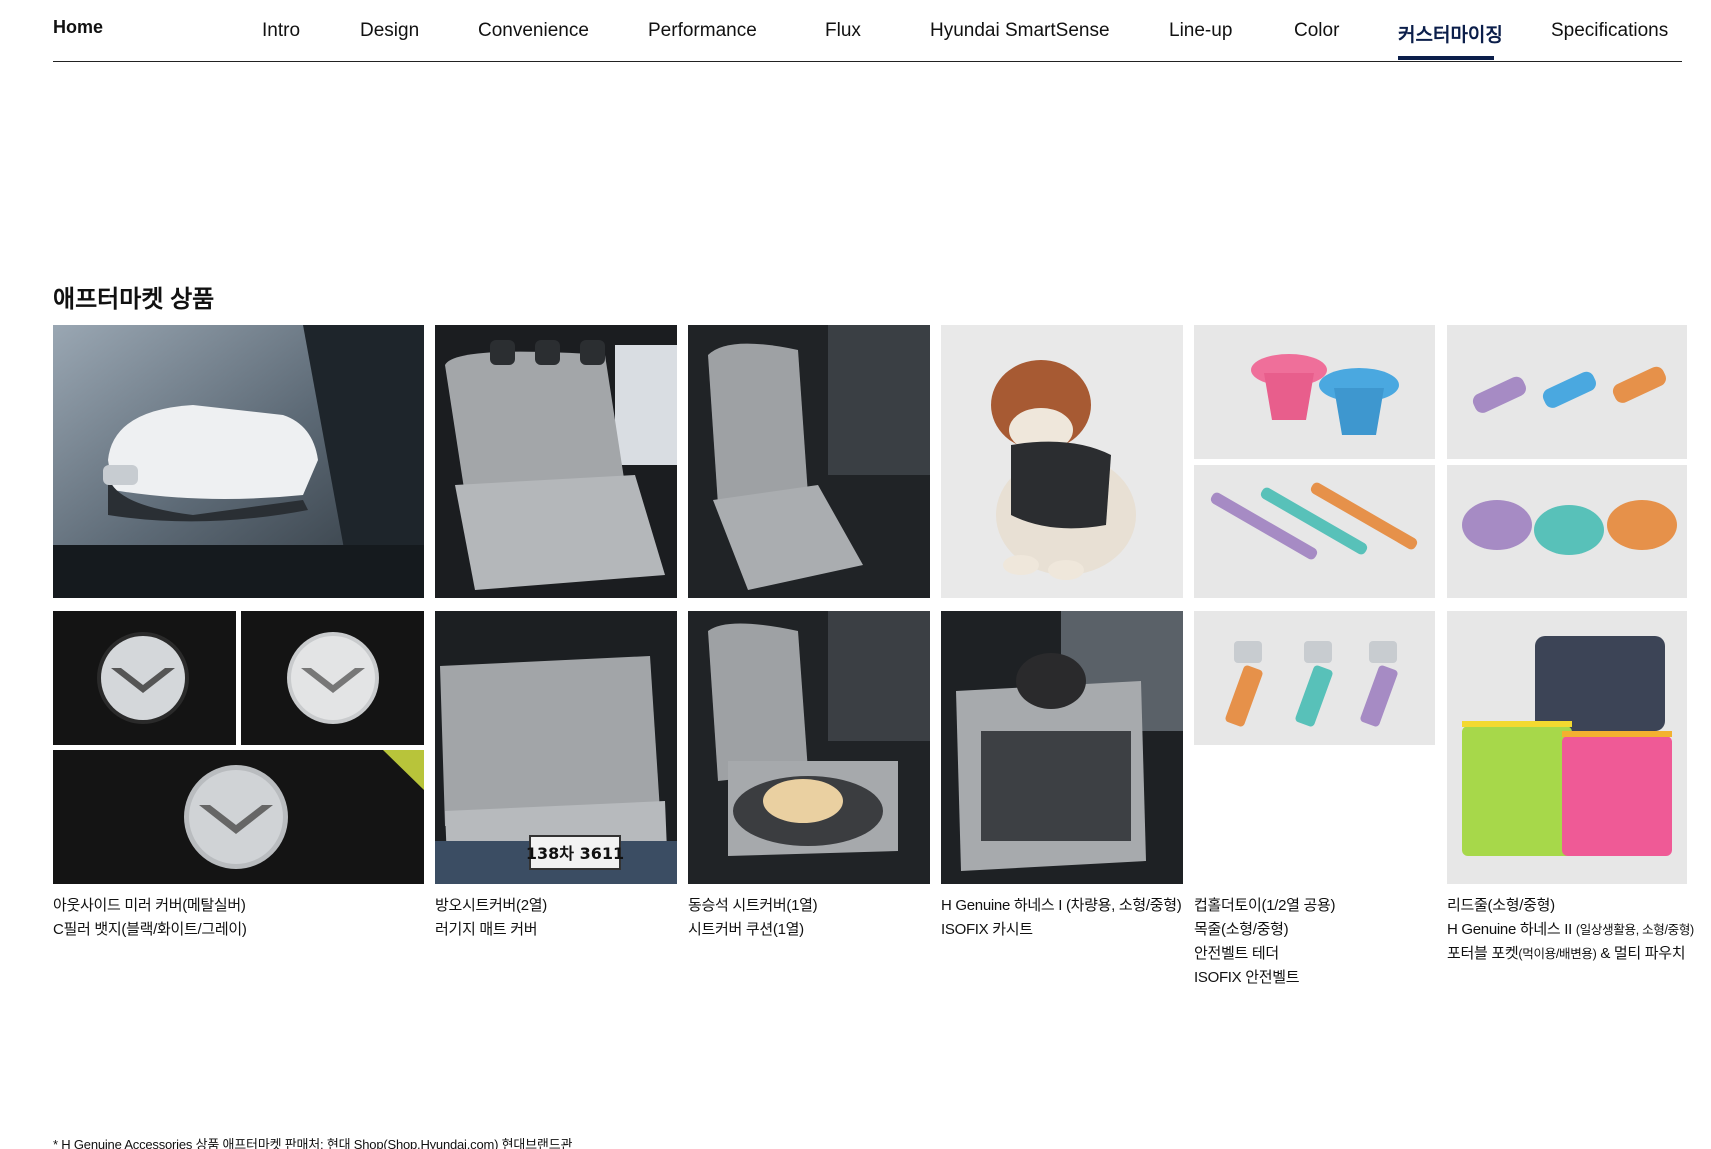 The height and width of the screenshot is (1149, 1711). Describe the element at coordinates (332, 678) in the screenshot. I see `c-pillar-badge-white-image` at that location.